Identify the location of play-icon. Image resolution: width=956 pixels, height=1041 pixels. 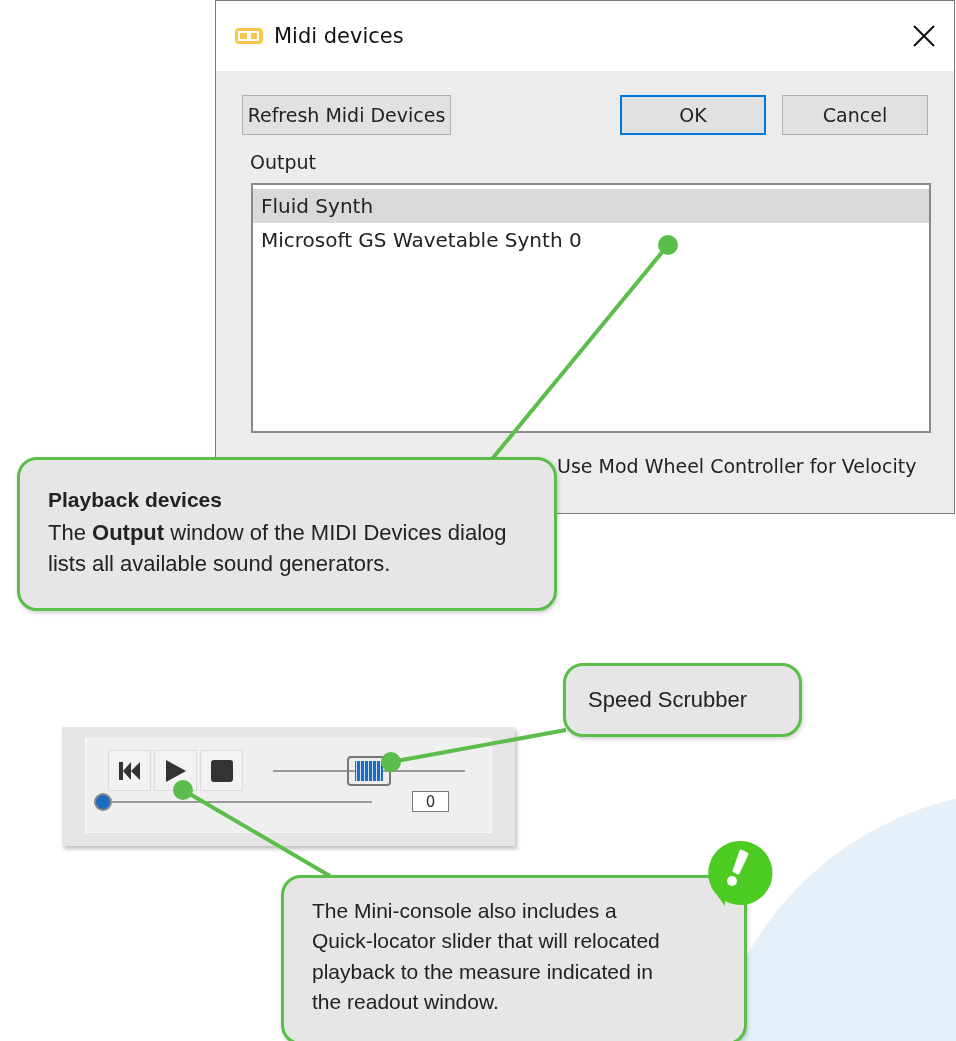
(175, 770).